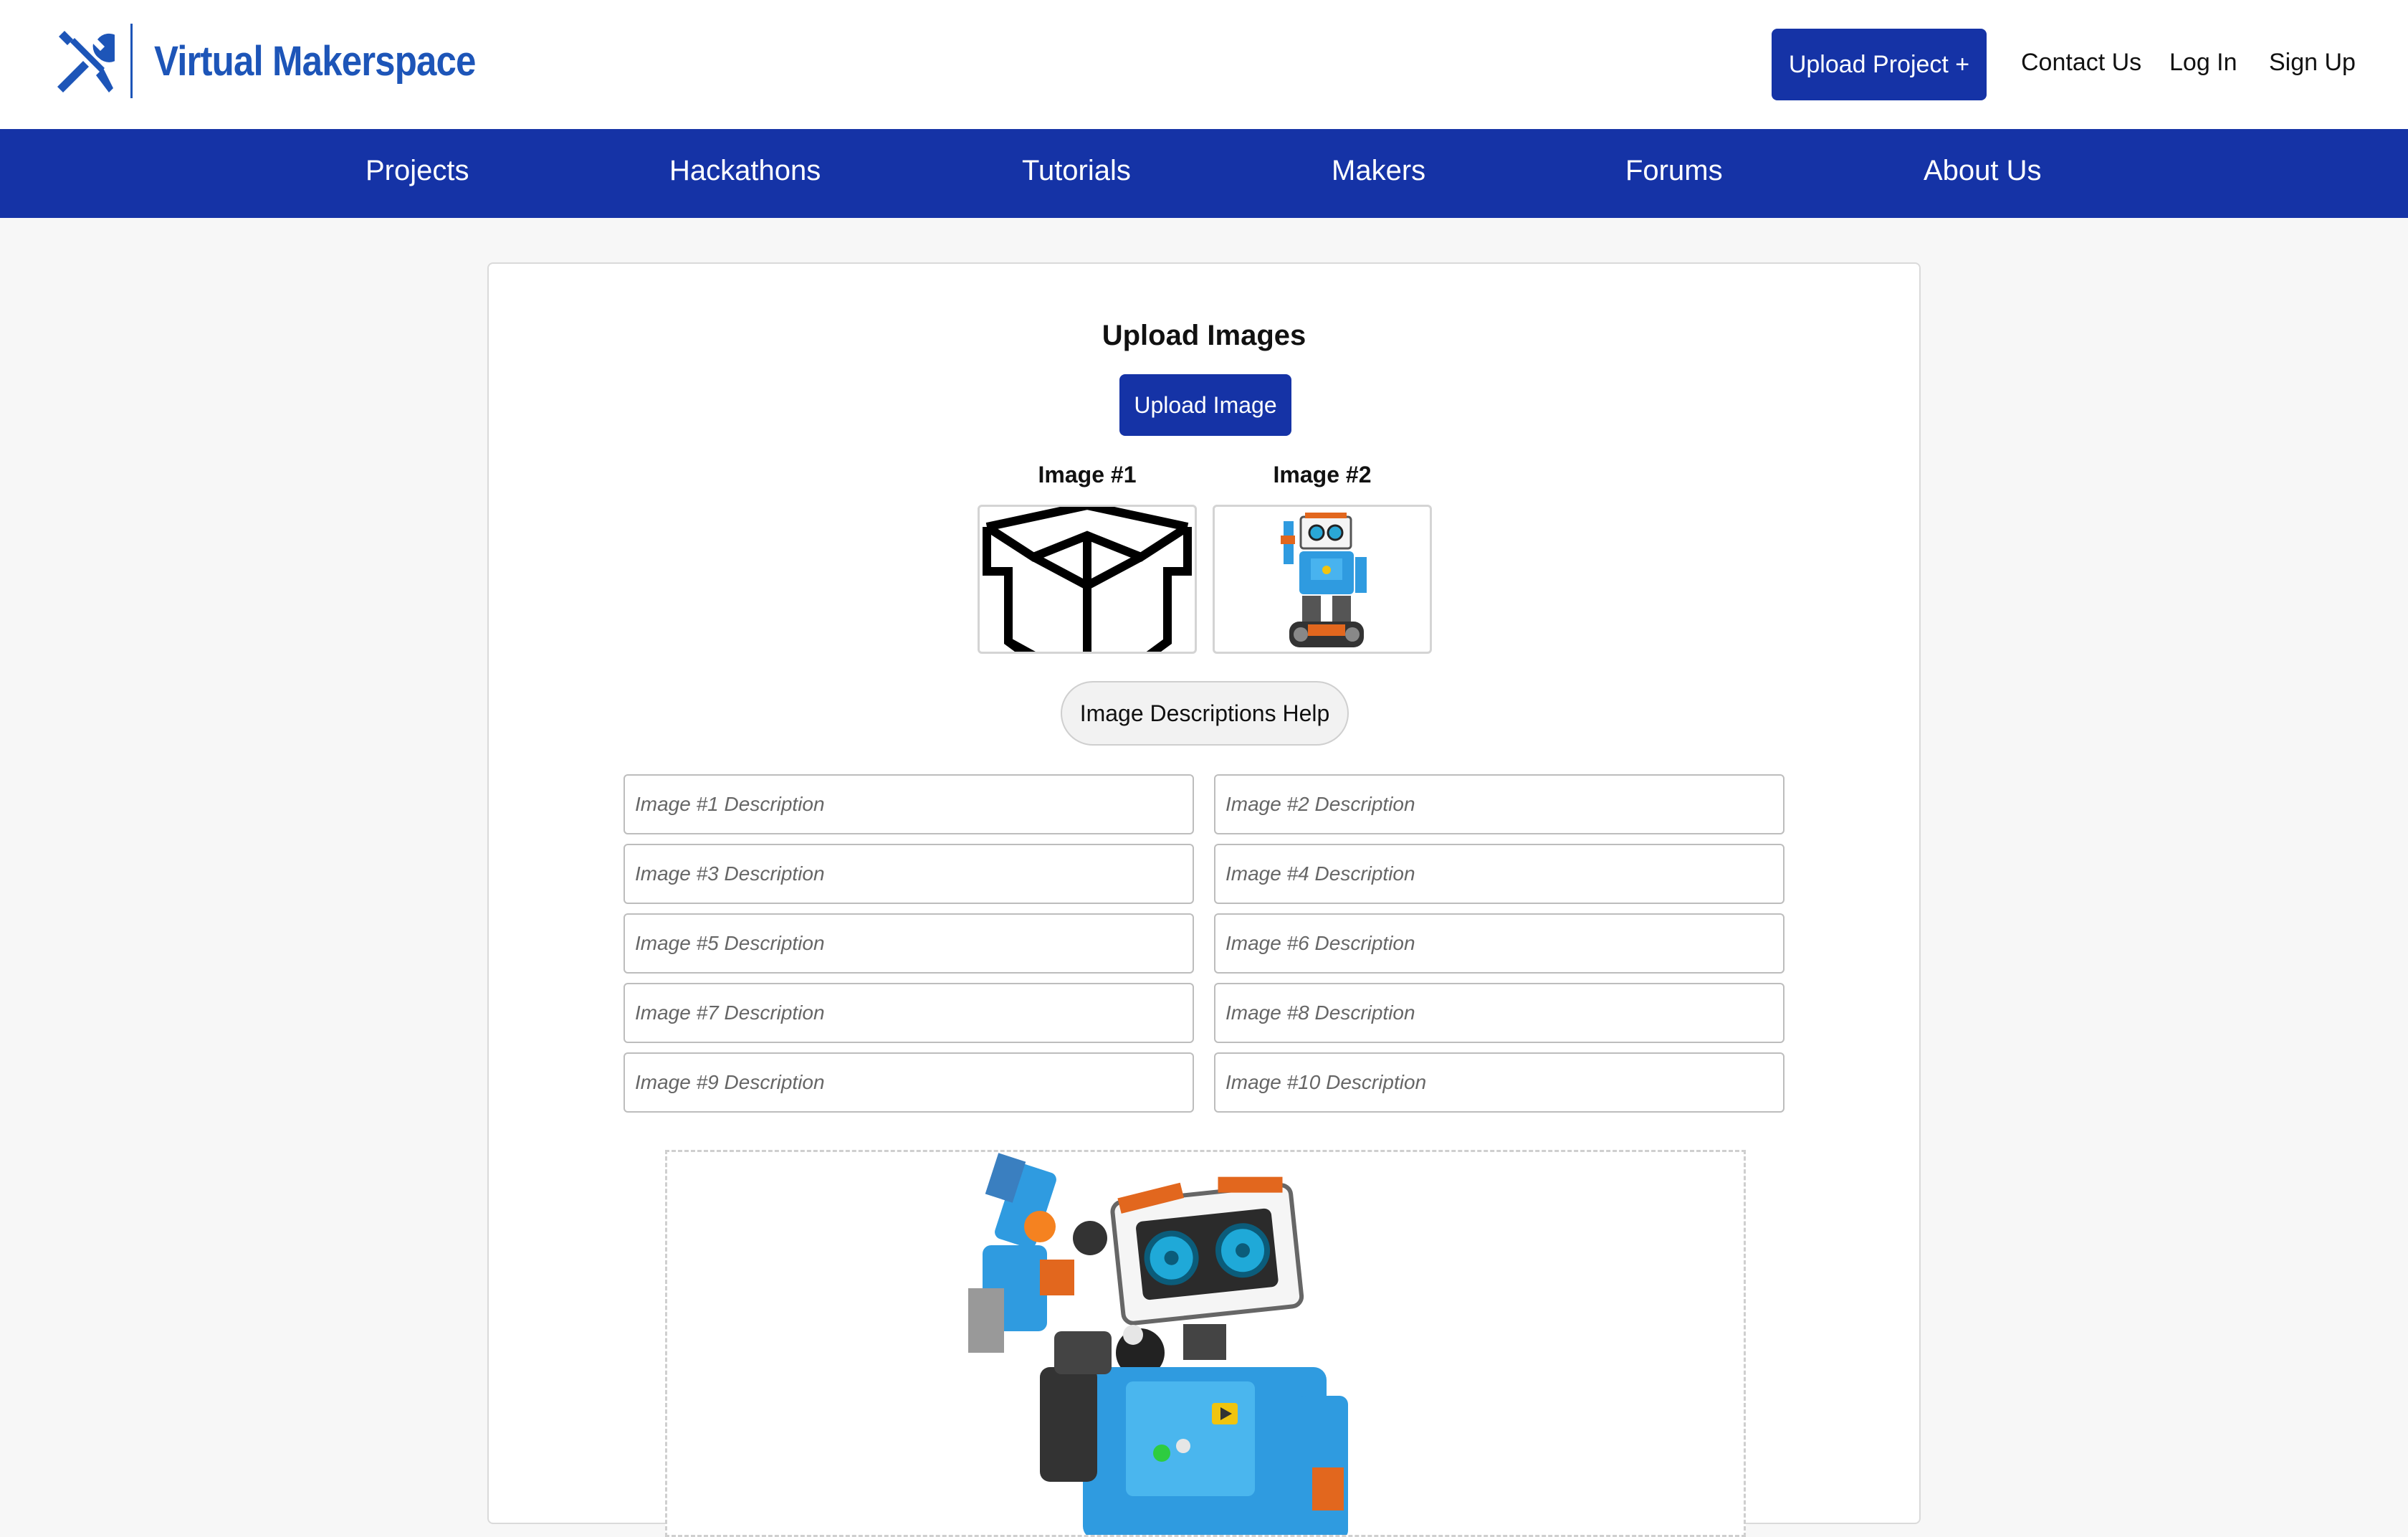  I want to click on brand-name: Virtual Makerspace, so click(315, 61).